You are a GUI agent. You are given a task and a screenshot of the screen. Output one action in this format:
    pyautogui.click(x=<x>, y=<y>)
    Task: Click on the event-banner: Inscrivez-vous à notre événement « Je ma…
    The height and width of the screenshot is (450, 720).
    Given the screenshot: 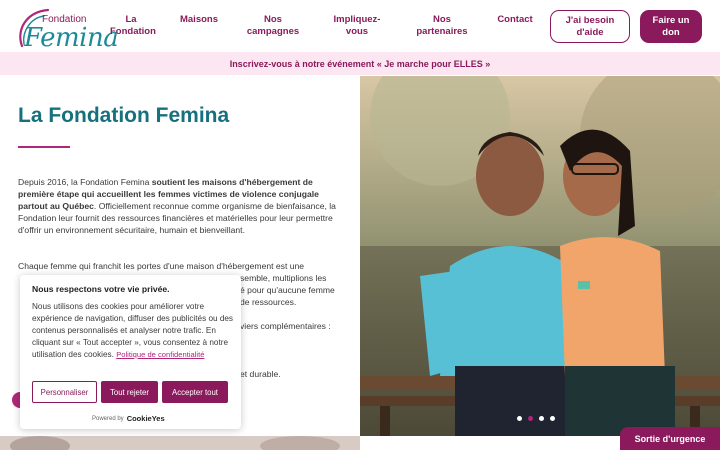 What is the action you would take?
    pyautogui.click(x=360, y=63)
    